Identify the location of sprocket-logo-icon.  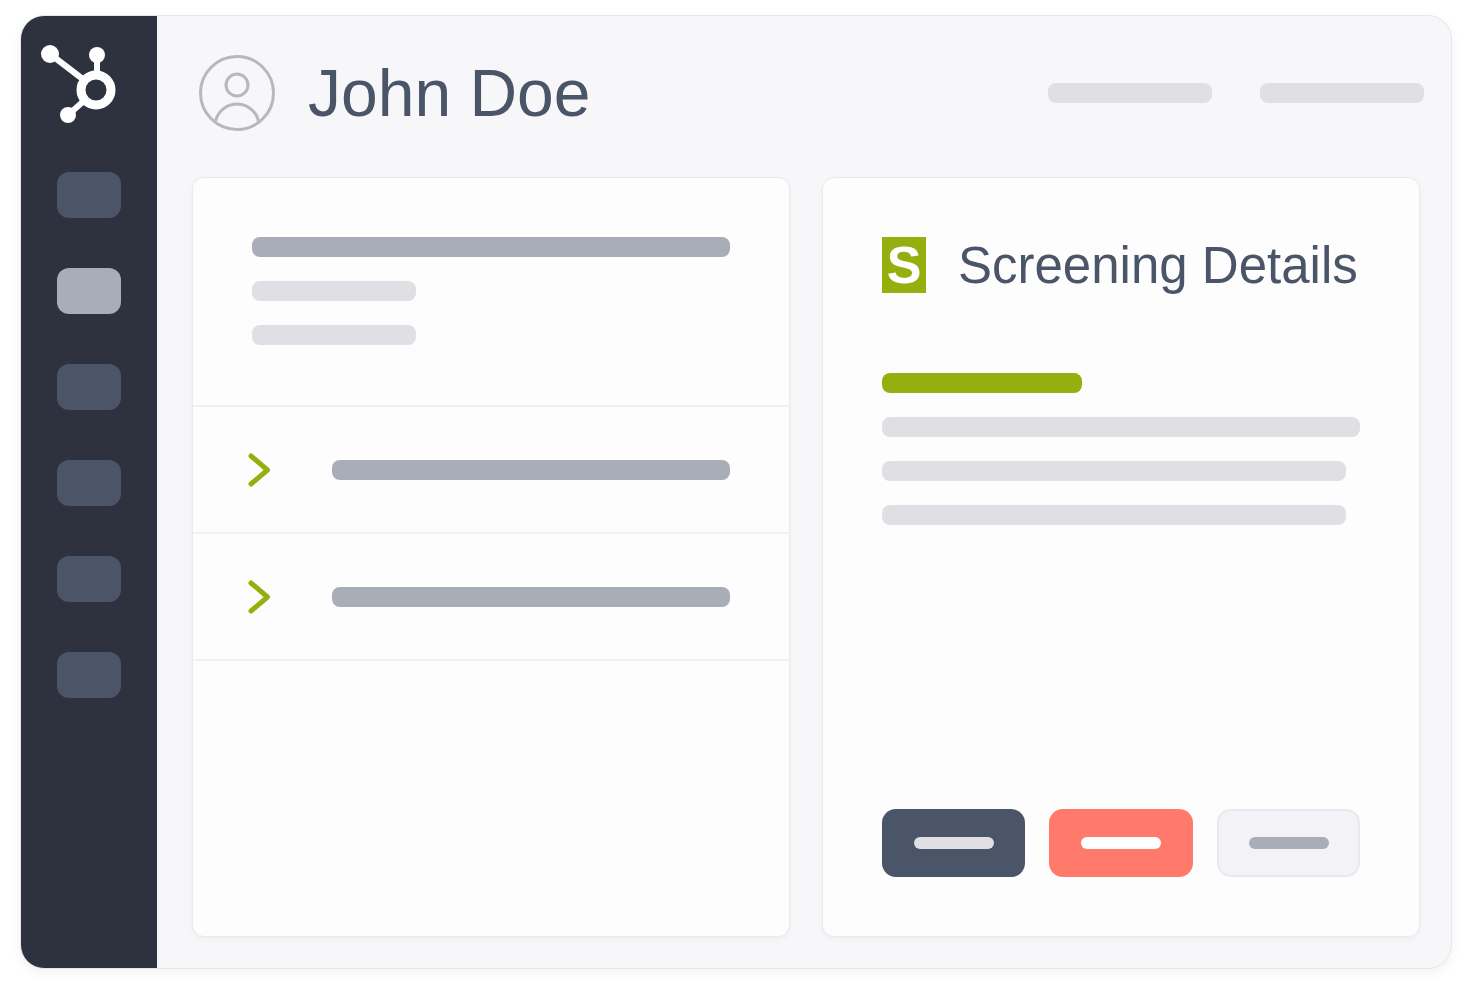
(79, 85).